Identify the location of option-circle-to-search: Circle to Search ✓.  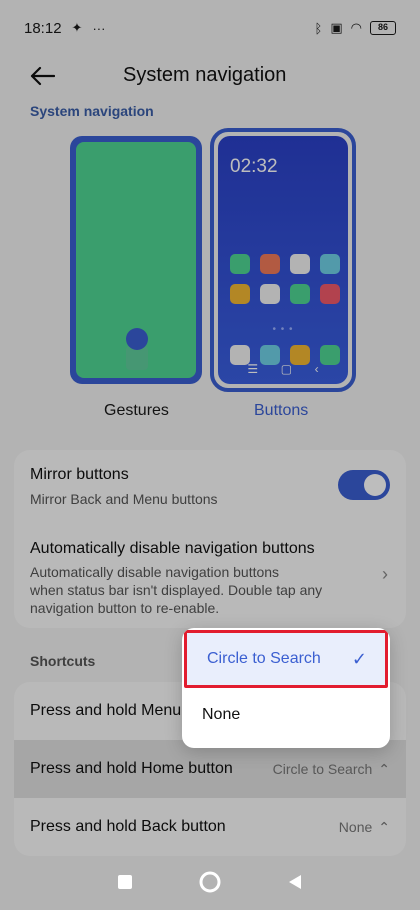
(286, 659).